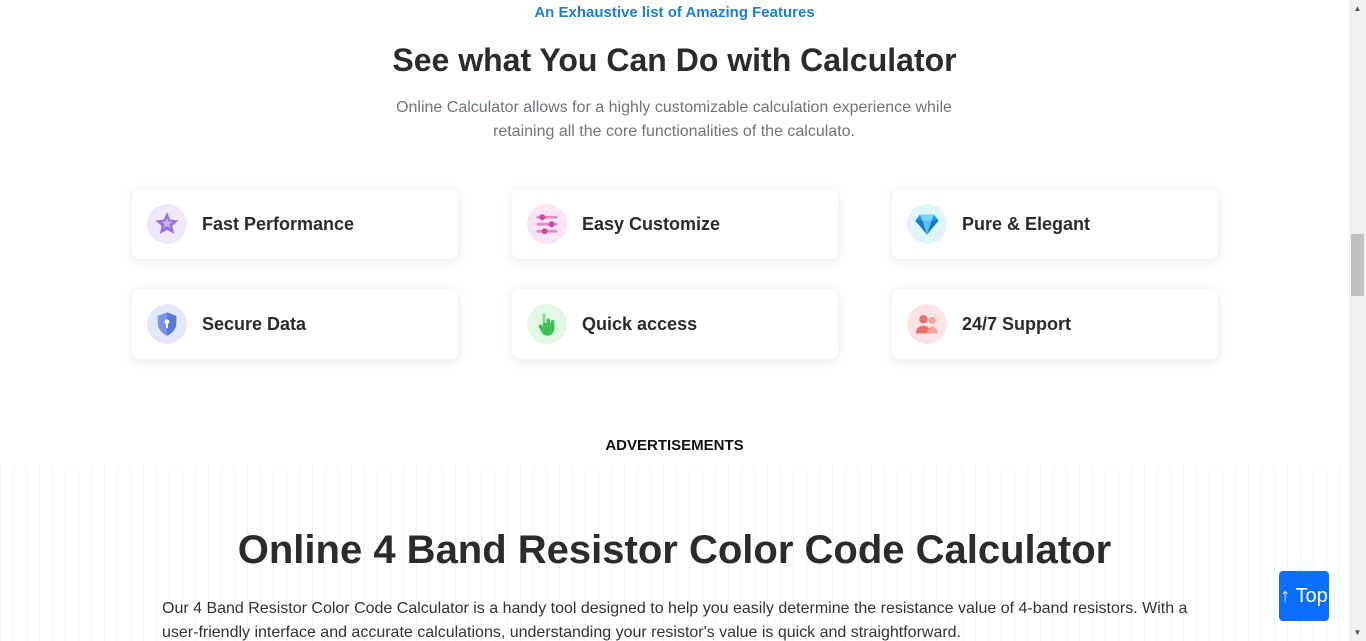  What do you see at coordinates (1357, 8) in the screenshot?
I see `scroll-up-arrow-icon: ▲` at bounding box center [1357, 8].